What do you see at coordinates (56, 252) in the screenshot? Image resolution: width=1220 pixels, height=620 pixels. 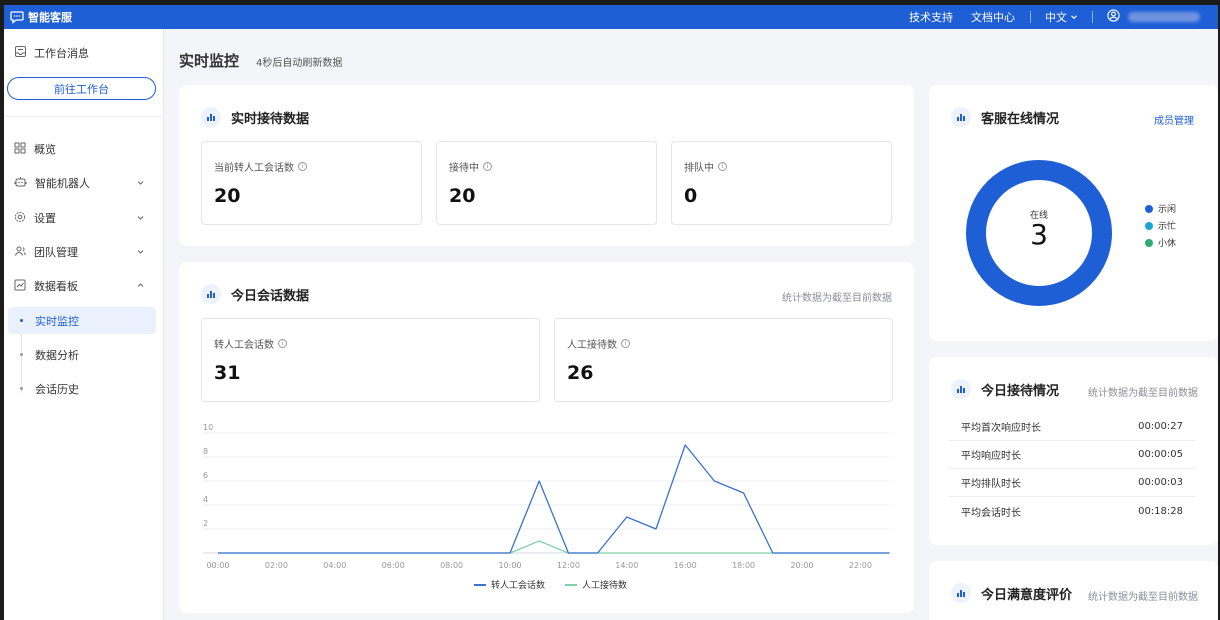 I see `nav-label: 团队管理` at bounding box center [56, 252].